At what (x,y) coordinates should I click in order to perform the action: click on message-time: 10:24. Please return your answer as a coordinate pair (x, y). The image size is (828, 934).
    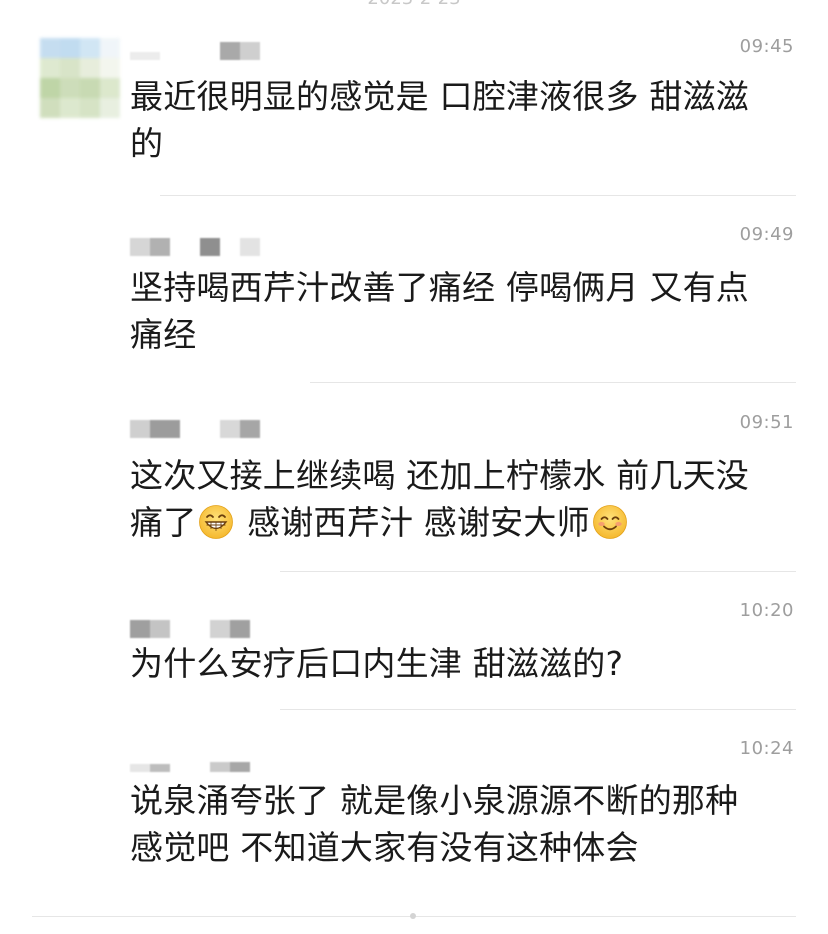
    Looking at the image, I should click on (766, 748).